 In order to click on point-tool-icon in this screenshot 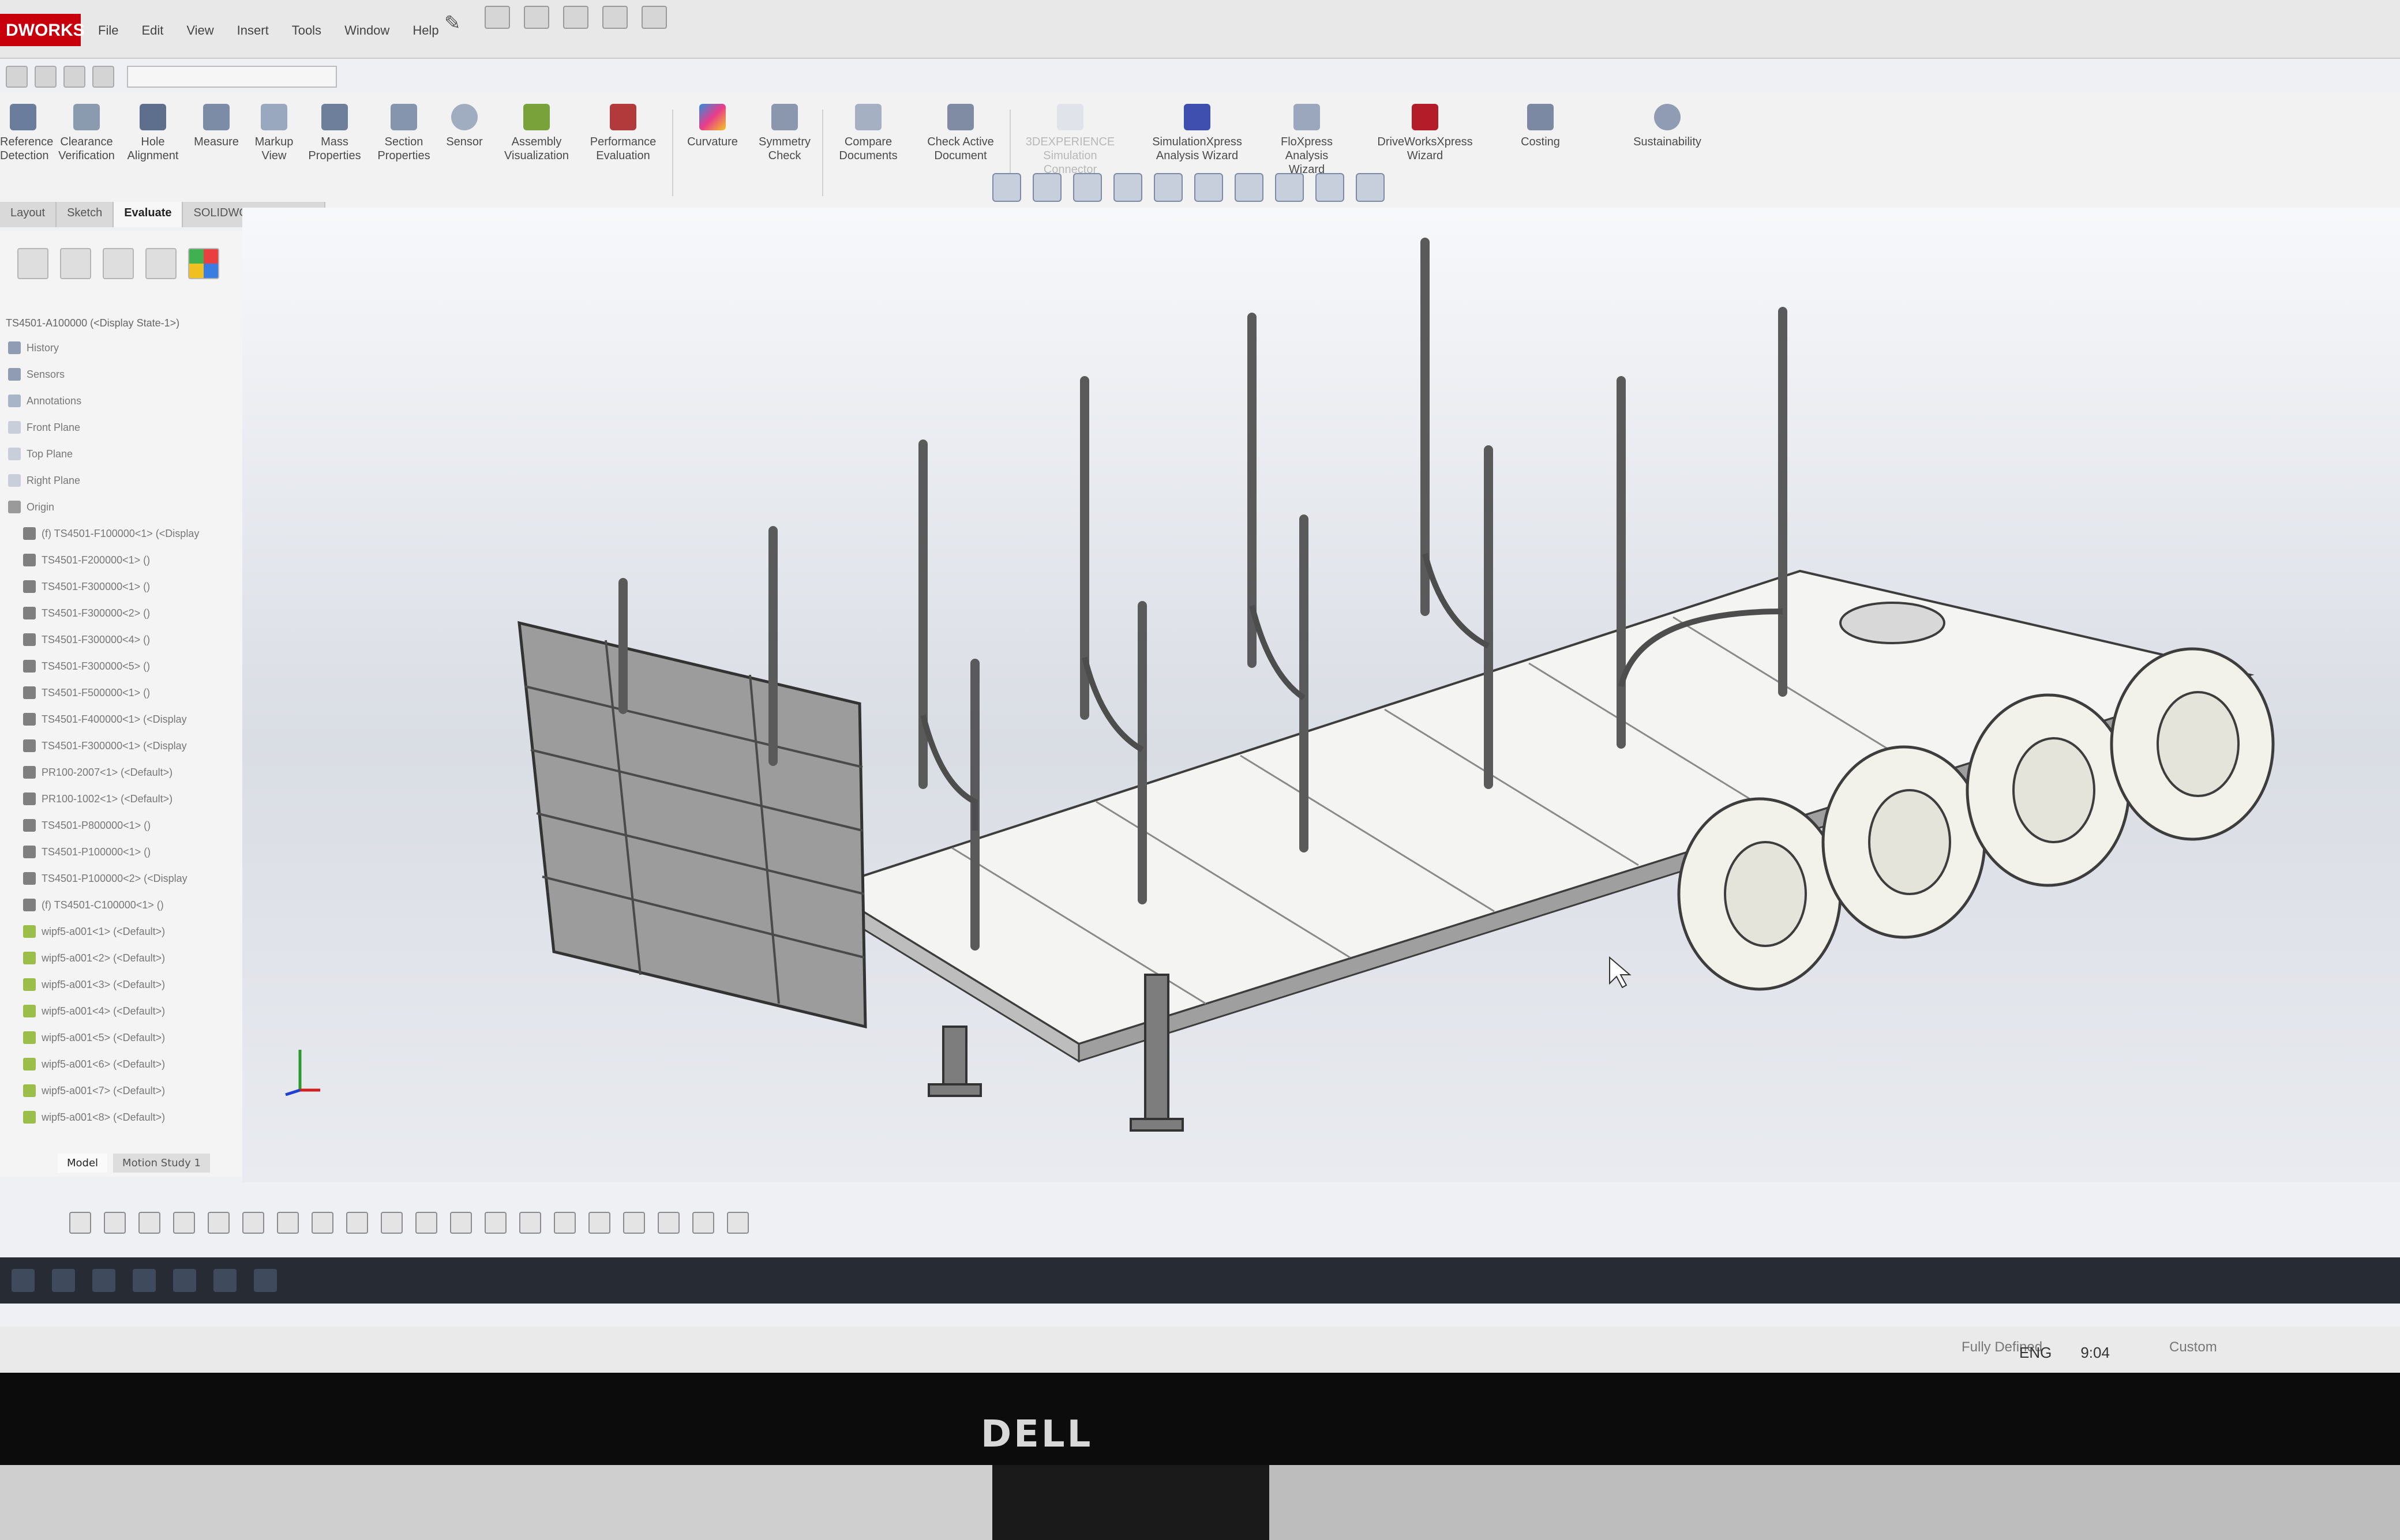, I will do `click(530, 1223)`.